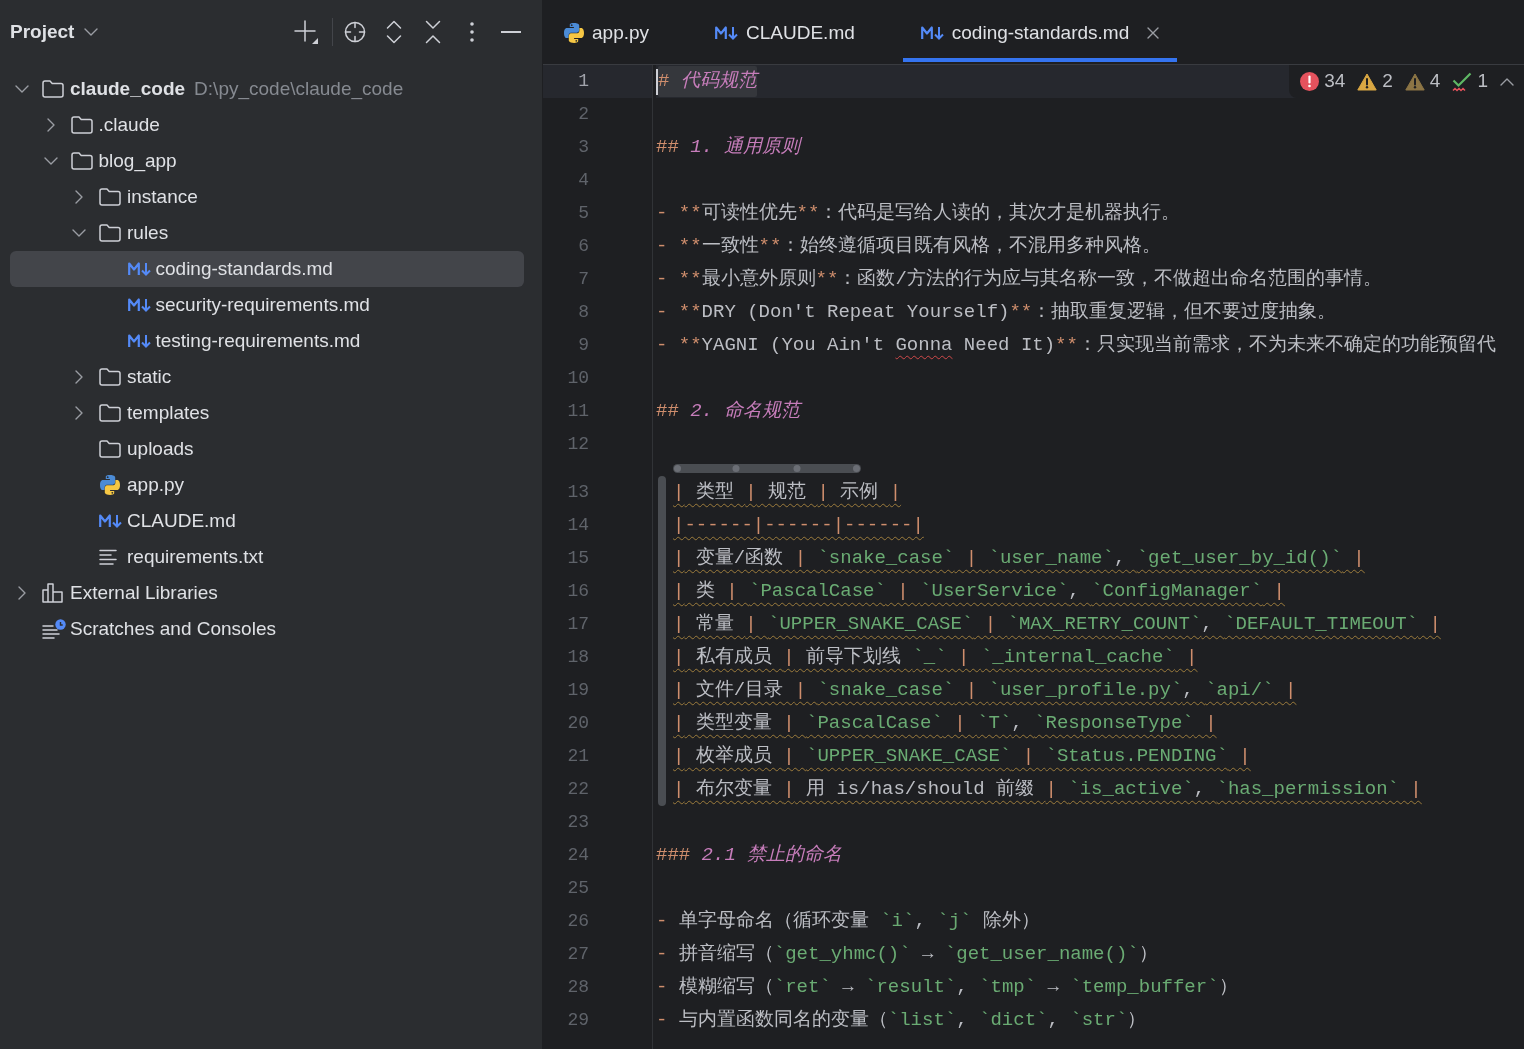  I want to click on tree-item: requirements.txt, so click(267, 557).